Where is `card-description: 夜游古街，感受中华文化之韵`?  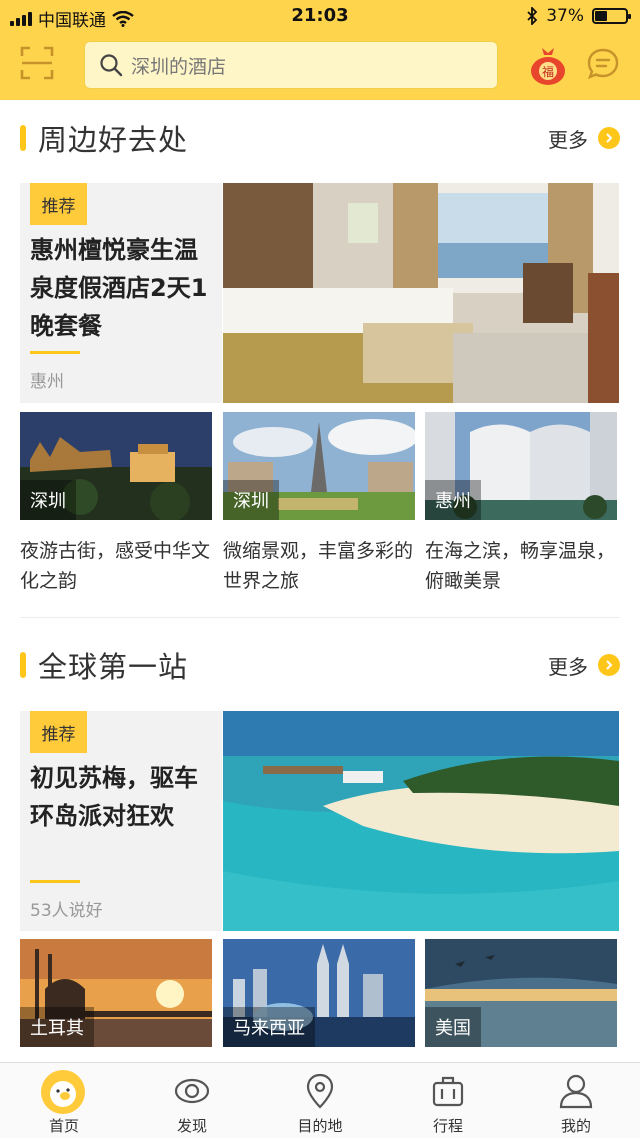 card-description: 夜游古街，感受中华文化之韵 is located at coordinates (115, 566).